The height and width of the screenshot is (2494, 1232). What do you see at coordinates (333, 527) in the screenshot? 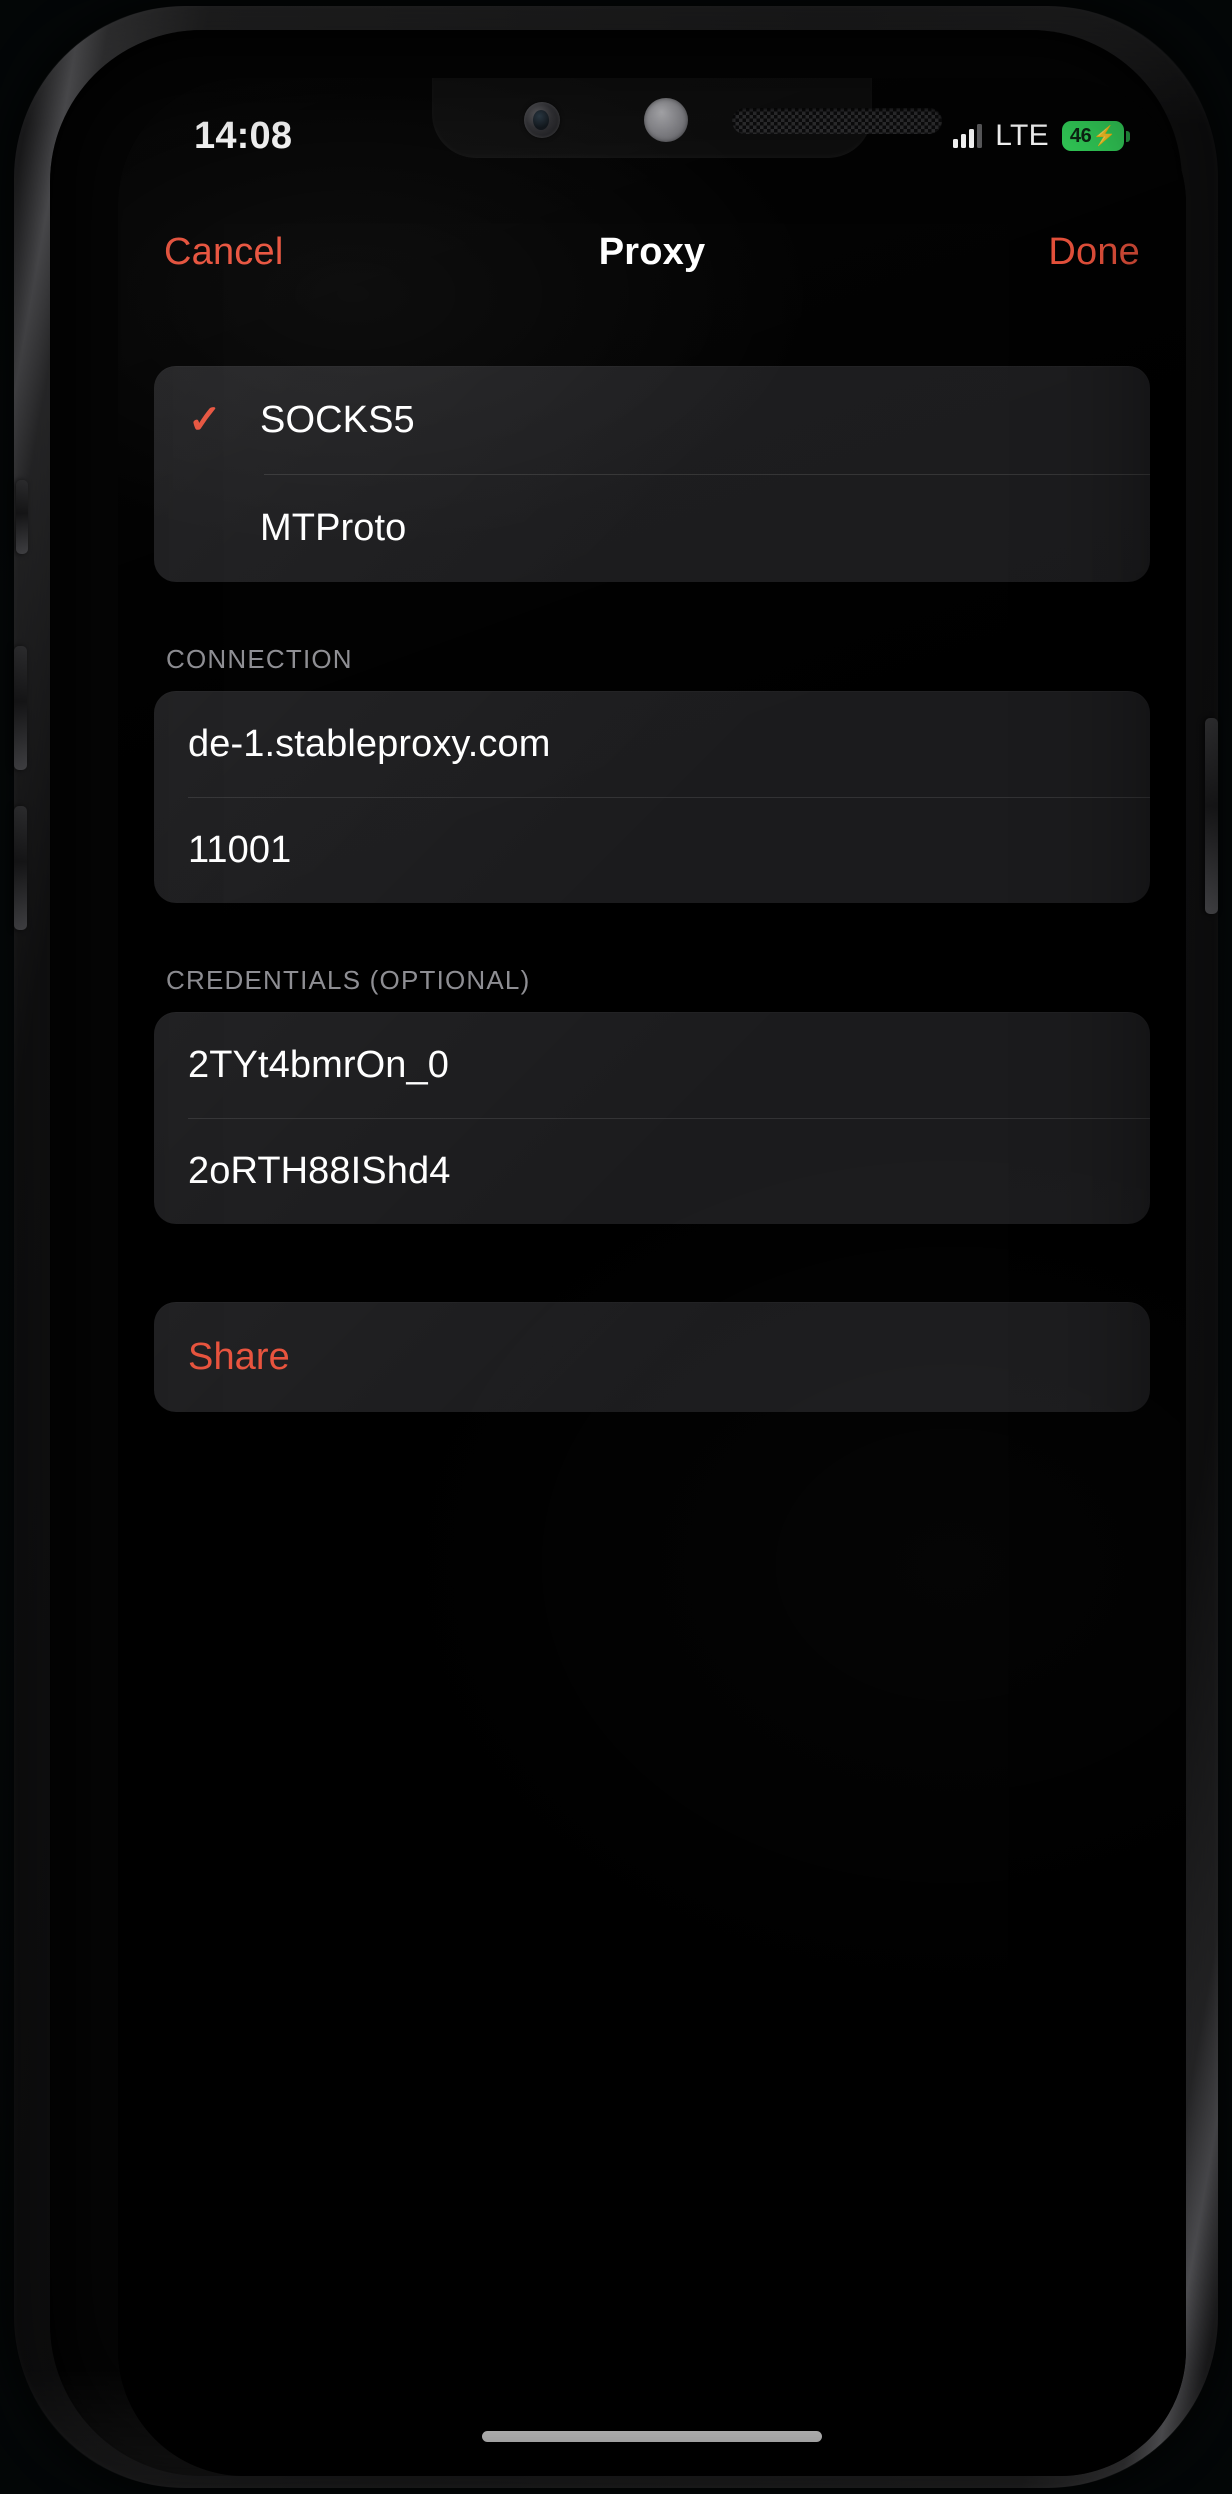
I see `proxy-type-label: MTProto` at bounding box center [333, 527].